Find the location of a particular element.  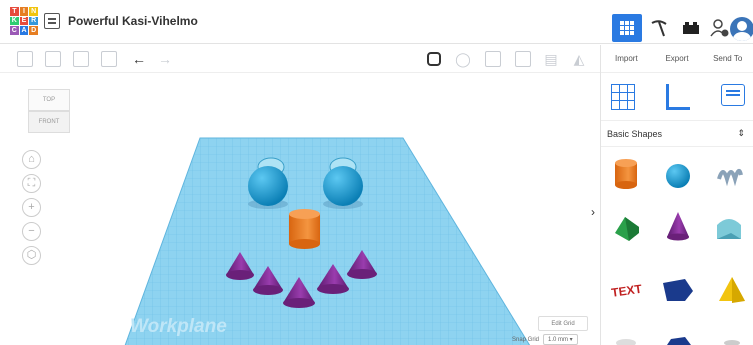

shape-roof is located at coordinates (627, 229).